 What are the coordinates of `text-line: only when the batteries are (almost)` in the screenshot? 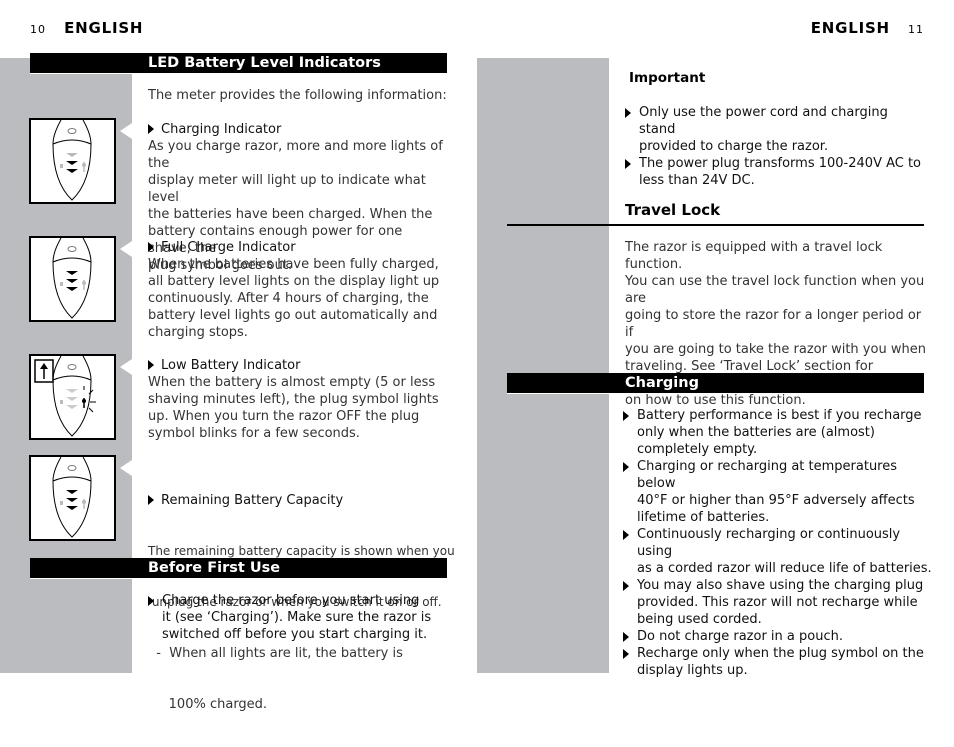 It's located at (756, 432).